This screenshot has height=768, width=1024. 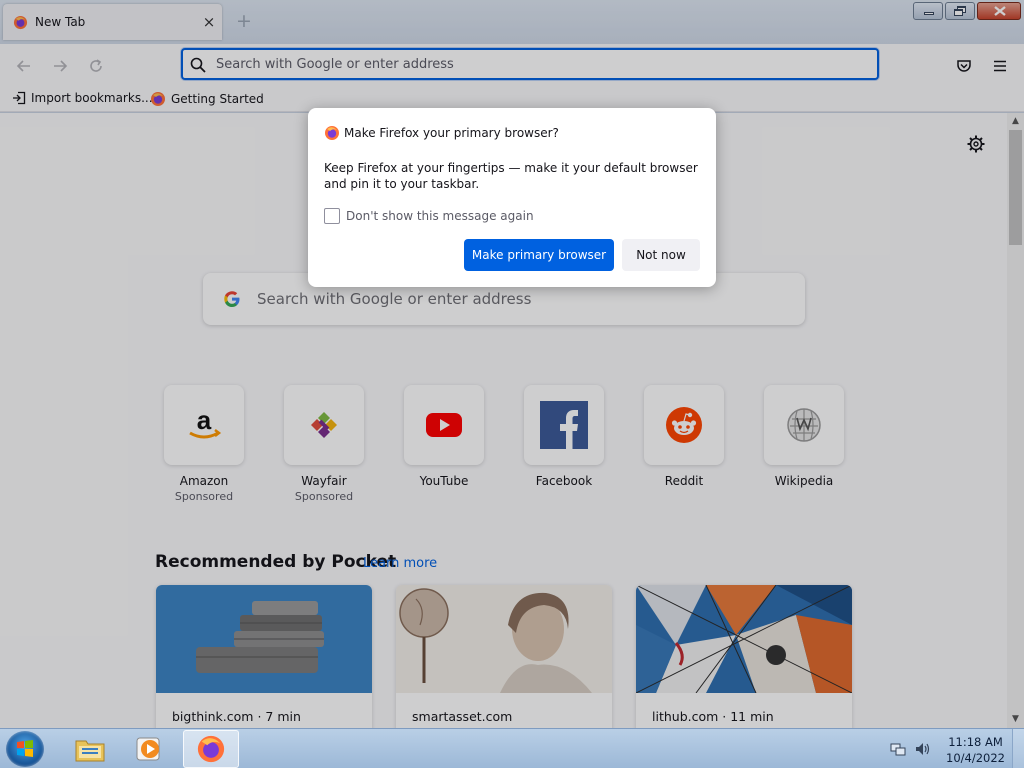 I want to click on folder-icon, so click(x=90, y=751).